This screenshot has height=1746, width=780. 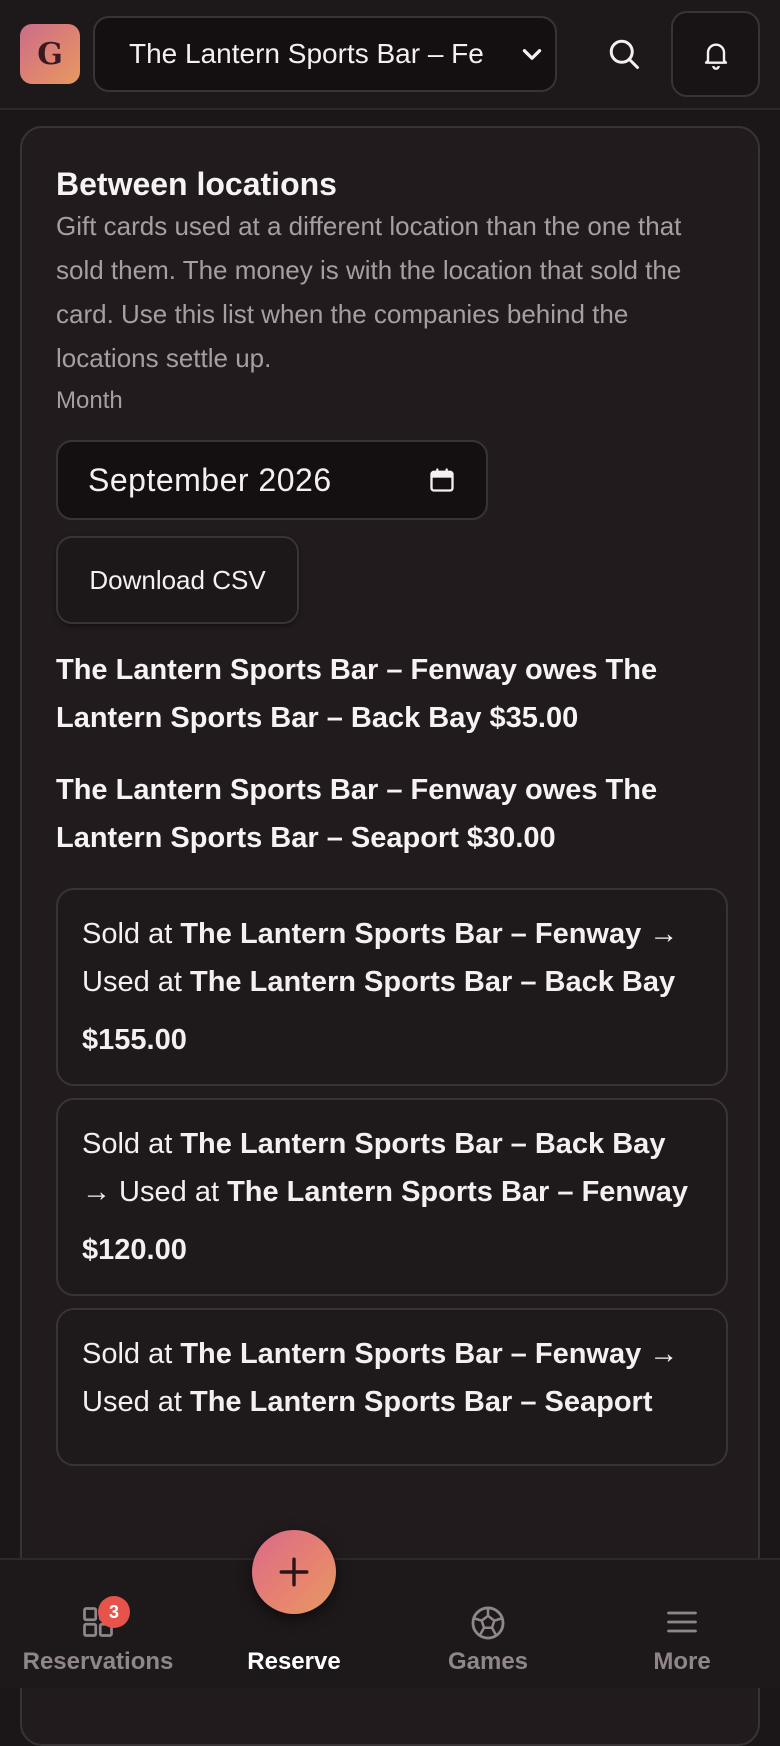 What do you see at coordinates (98, 1661) in the screenshot?
I see `nav-reservations-label: Reservations` at bounding box center [98, 1661].